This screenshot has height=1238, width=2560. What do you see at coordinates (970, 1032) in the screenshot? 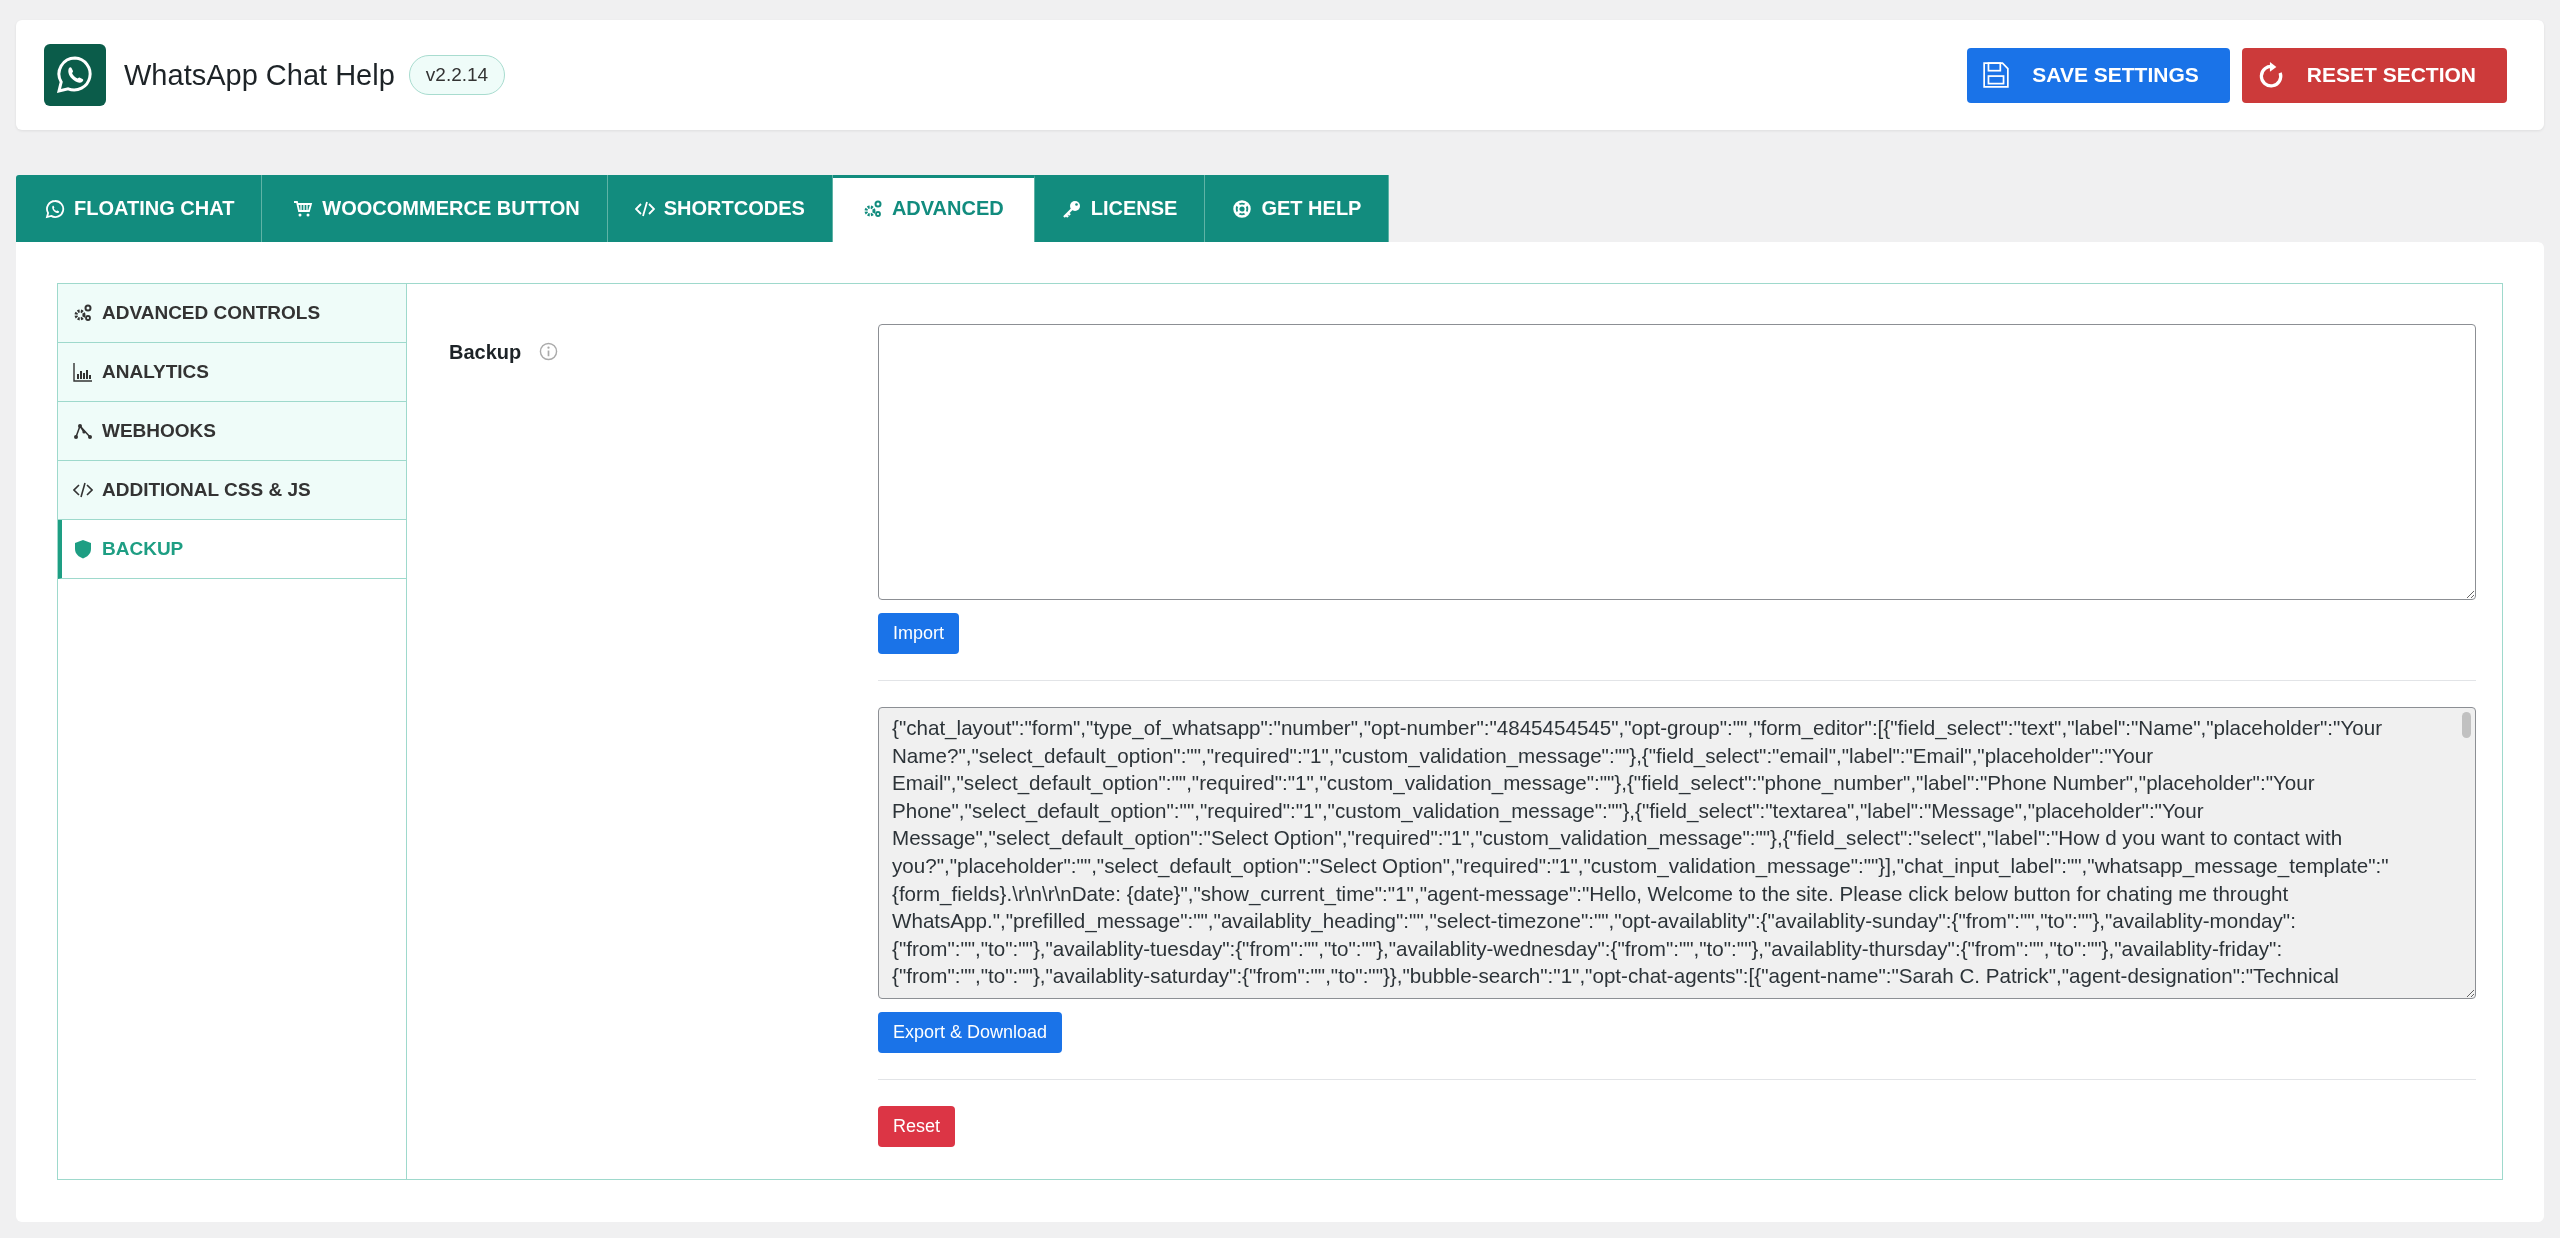
I see `export-download-button: Export & Download` at bounding box center [970, 1032].